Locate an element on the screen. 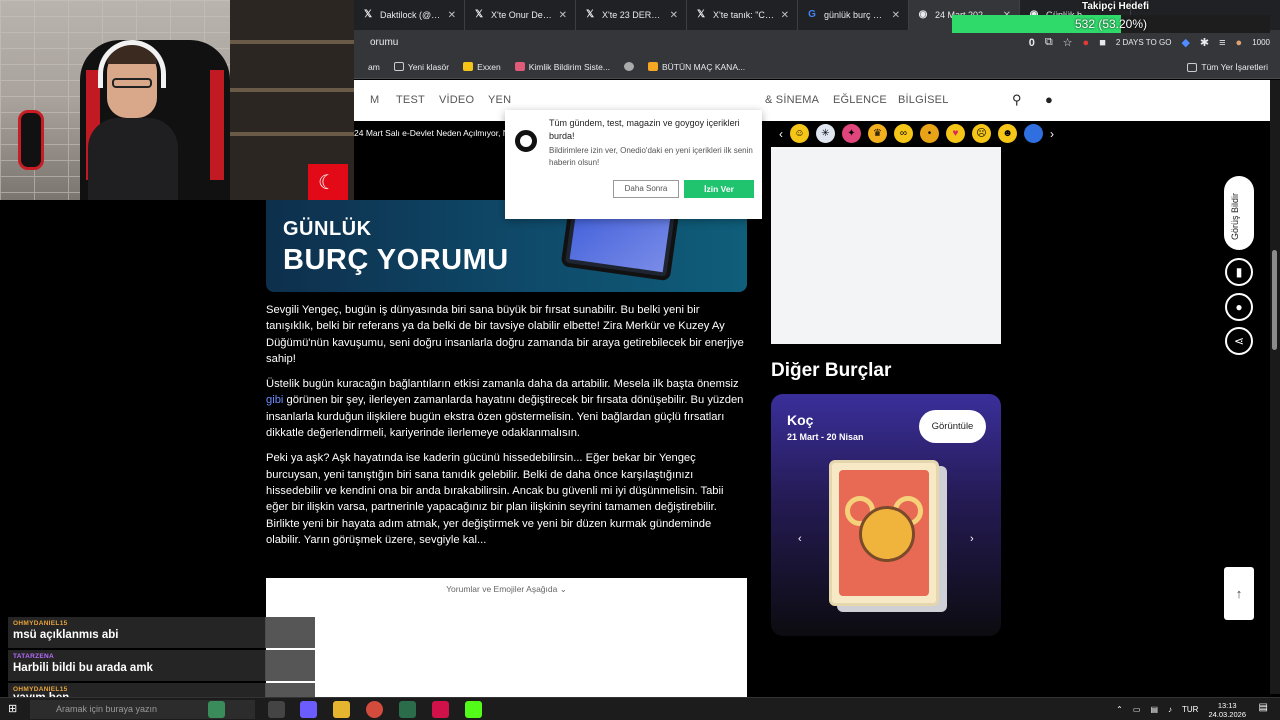  snowflake-emoji-icon: ✳ is located at coordinates (825, 133).